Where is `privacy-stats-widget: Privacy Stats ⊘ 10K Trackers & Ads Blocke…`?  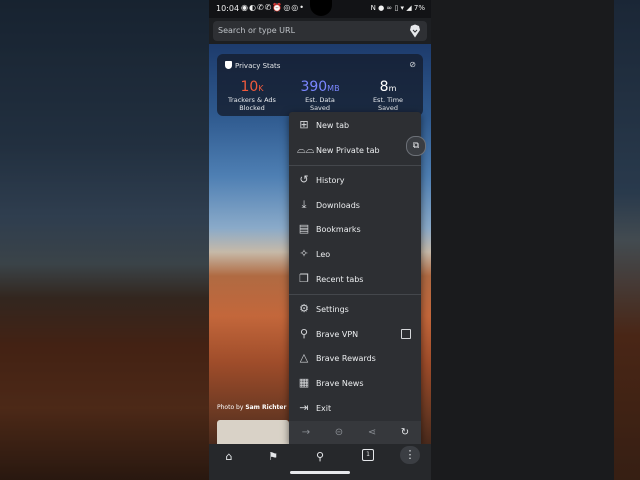
privacy-stats-widget: Privacy Stats ⊘ 10K Trackers & Ads Blocke… is located at coordinates (320, 85).